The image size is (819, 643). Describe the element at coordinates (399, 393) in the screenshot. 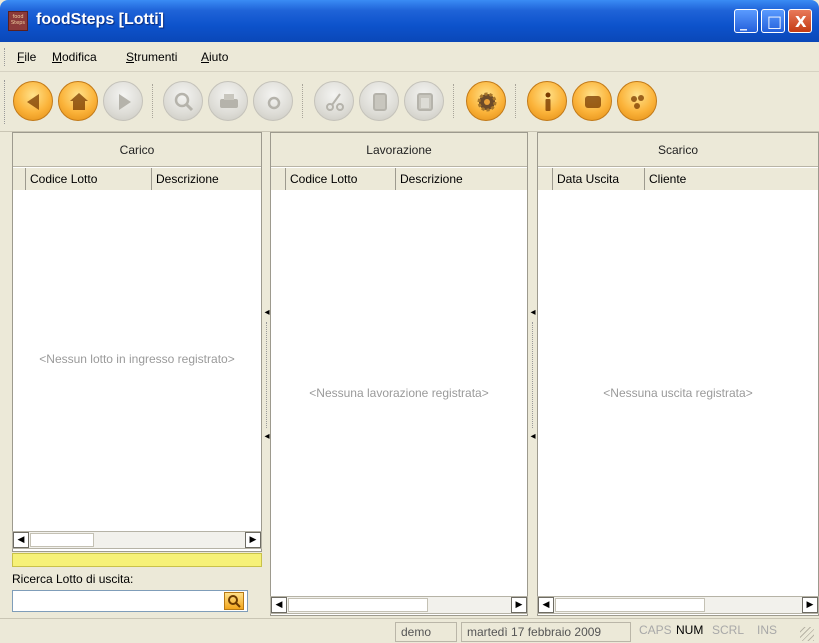

I see `lavorazione-empty-message: <Nessuna lavorazione registrata>` at that location.